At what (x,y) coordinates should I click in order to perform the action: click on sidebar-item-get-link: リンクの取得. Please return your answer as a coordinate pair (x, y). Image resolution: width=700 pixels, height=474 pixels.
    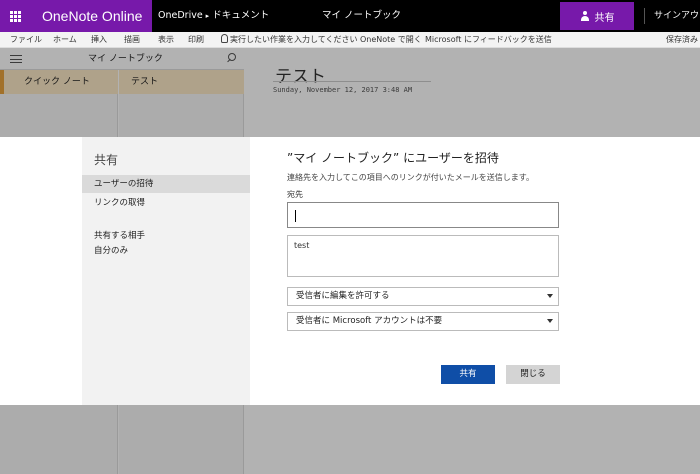
    Looking at the image, I should click on (166, 203).